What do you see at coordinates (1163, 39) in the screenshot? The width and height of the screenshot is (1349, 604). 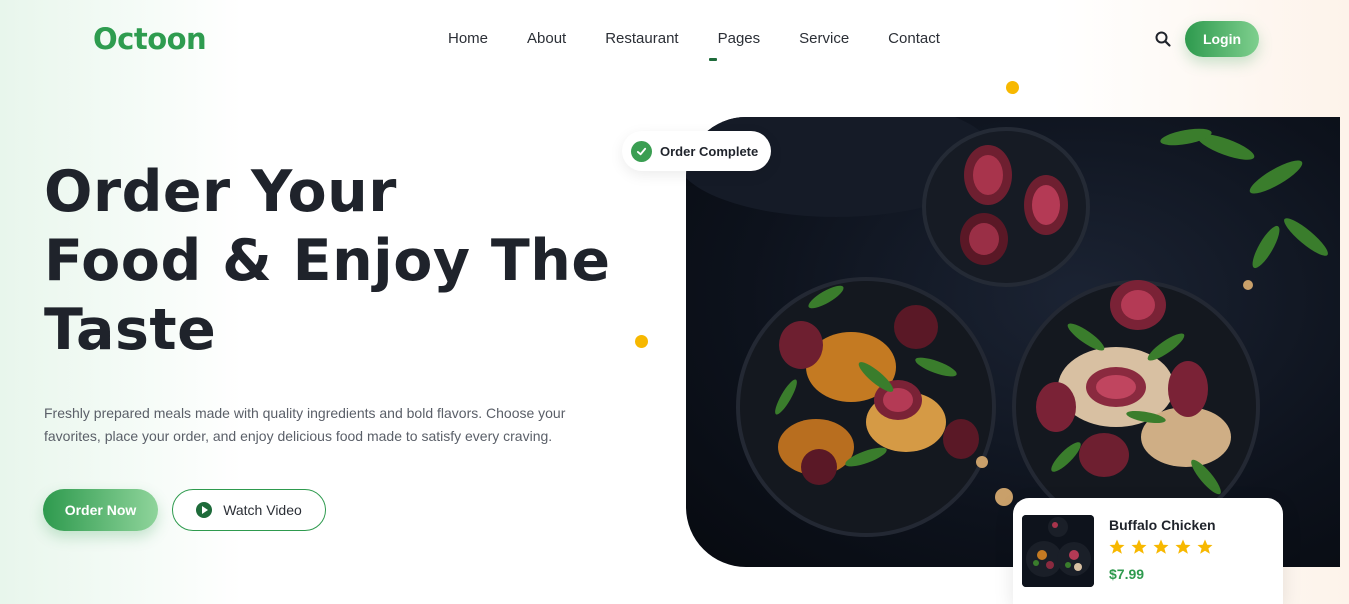 I see `search-icon` at bounding box center [1163, 39].